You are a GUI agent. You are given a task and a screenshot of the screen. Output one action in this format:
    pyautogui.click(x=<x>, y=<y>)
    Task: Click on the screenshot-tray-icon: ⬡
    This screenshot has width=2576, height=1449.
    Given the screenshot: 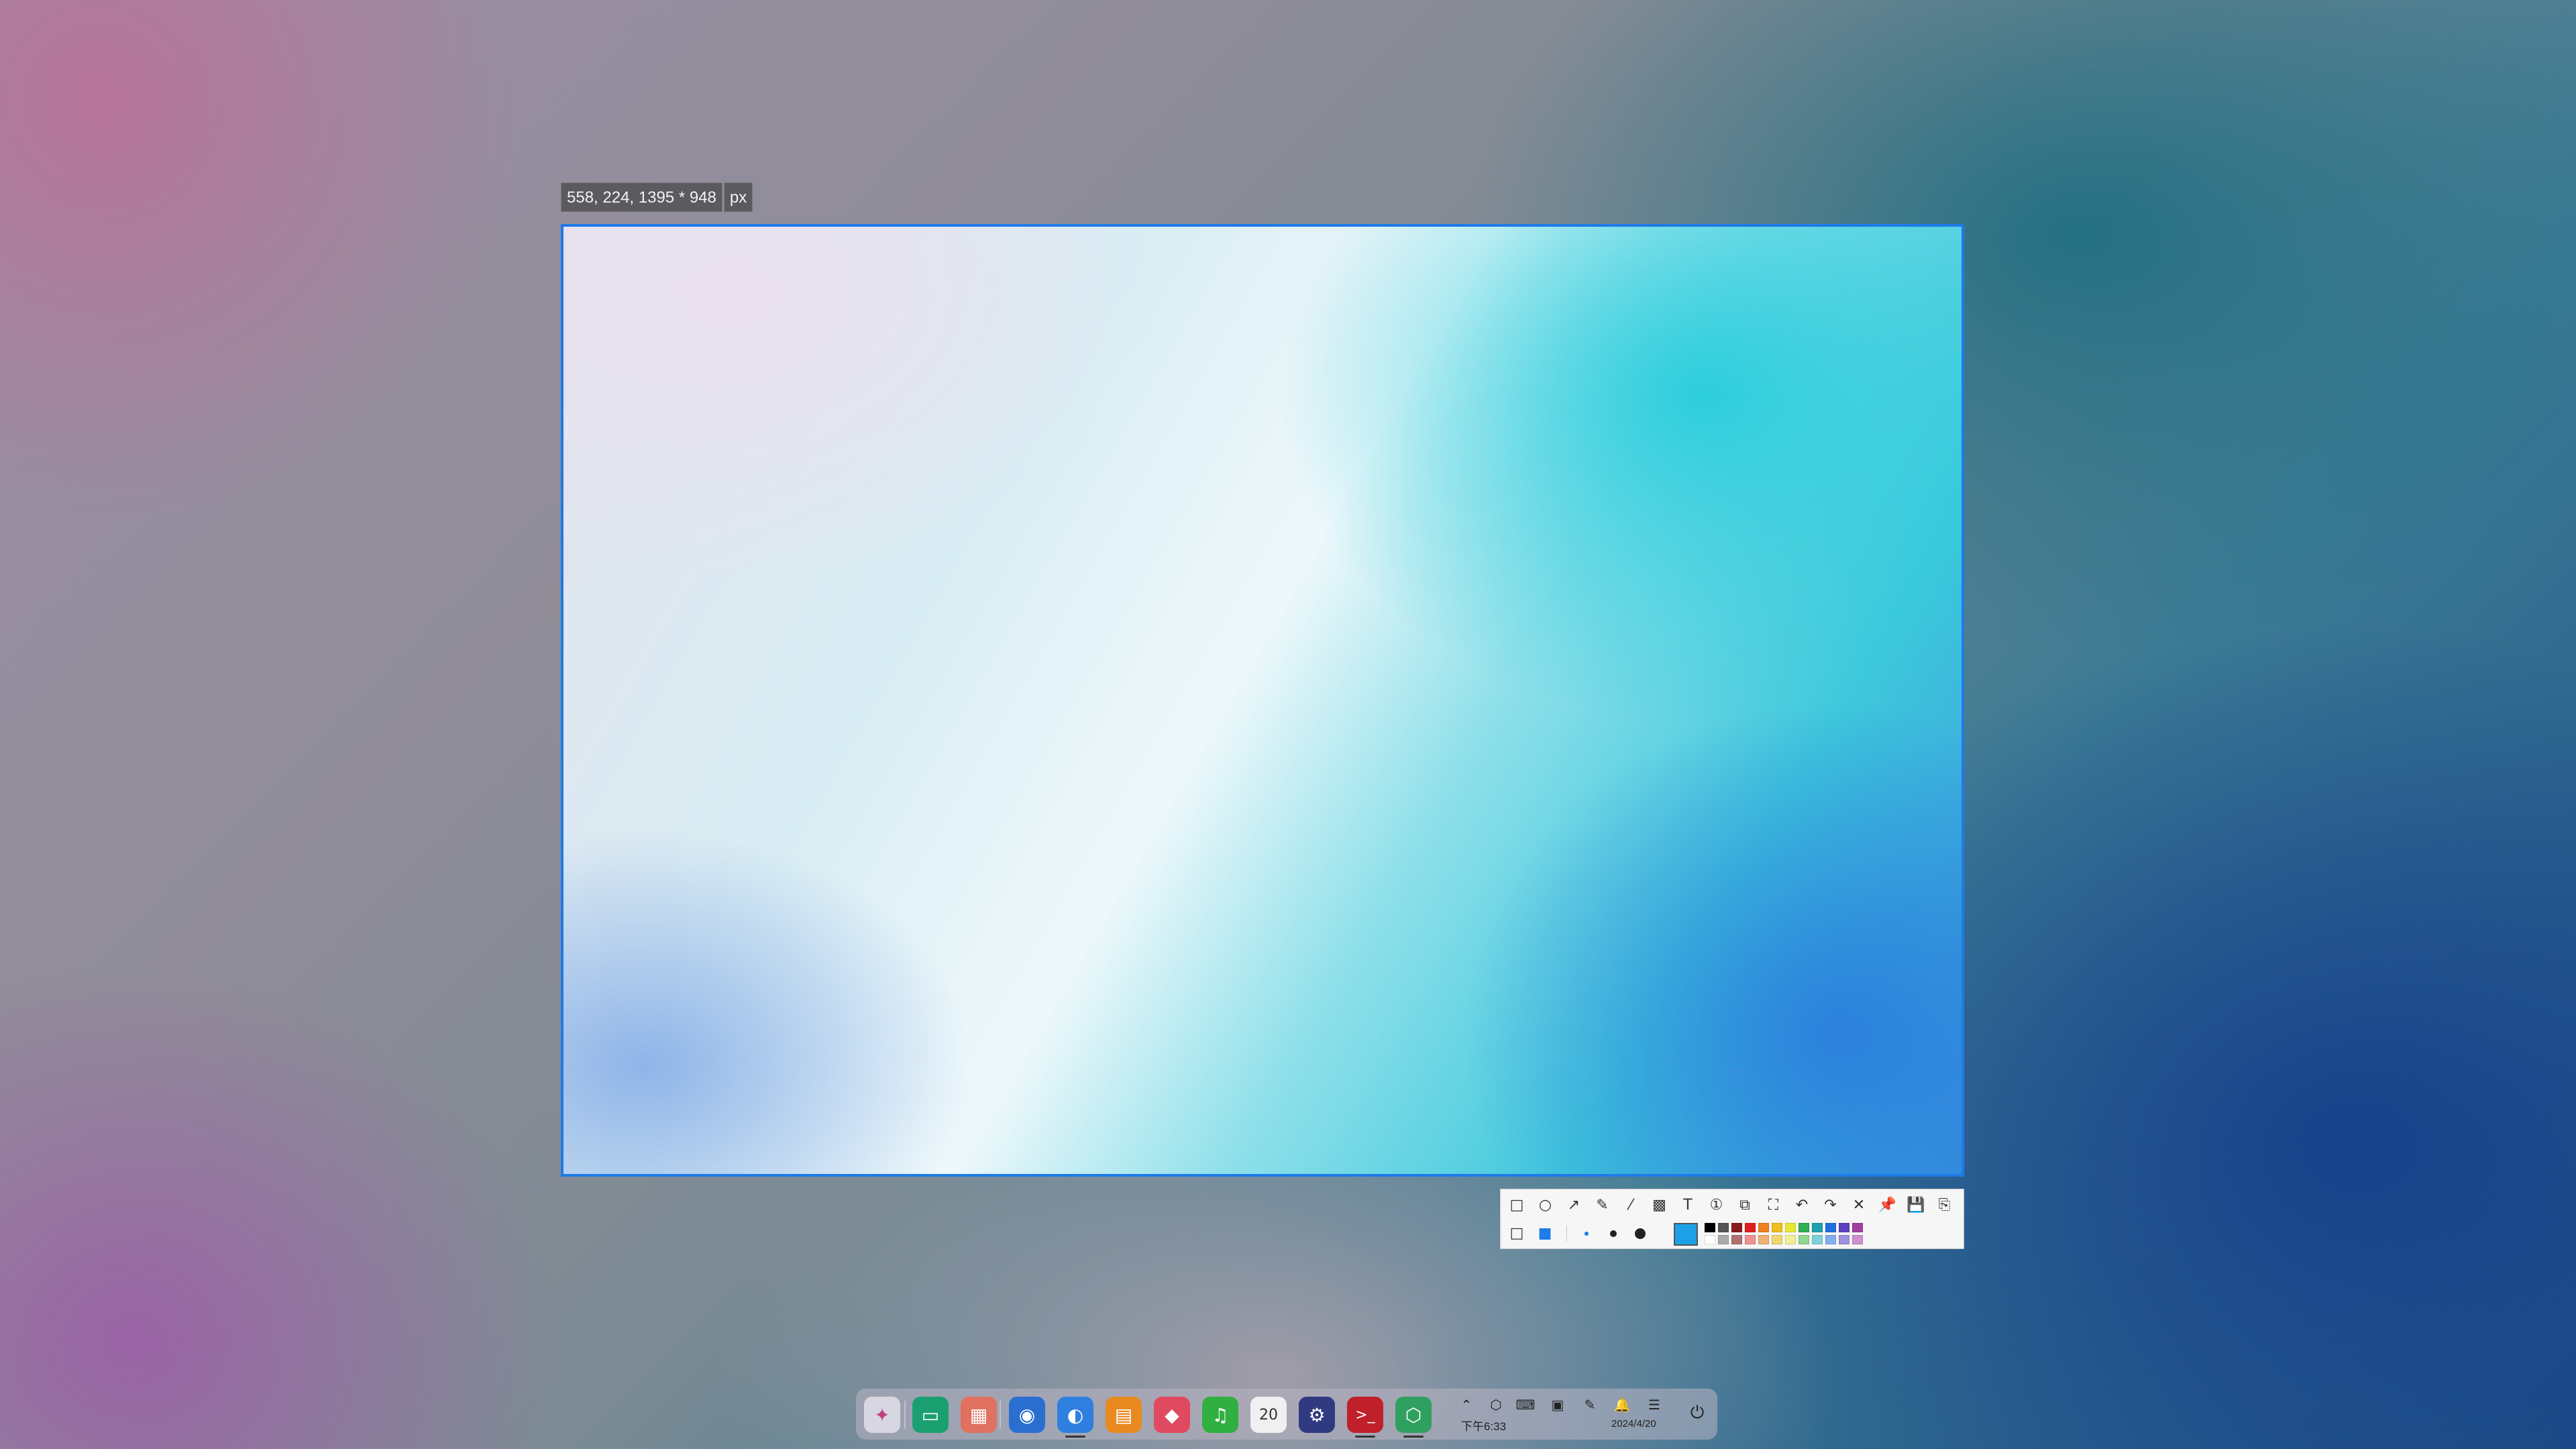 What is the action you would take?
    pyautogui.click(x=1496, y=1404)
    